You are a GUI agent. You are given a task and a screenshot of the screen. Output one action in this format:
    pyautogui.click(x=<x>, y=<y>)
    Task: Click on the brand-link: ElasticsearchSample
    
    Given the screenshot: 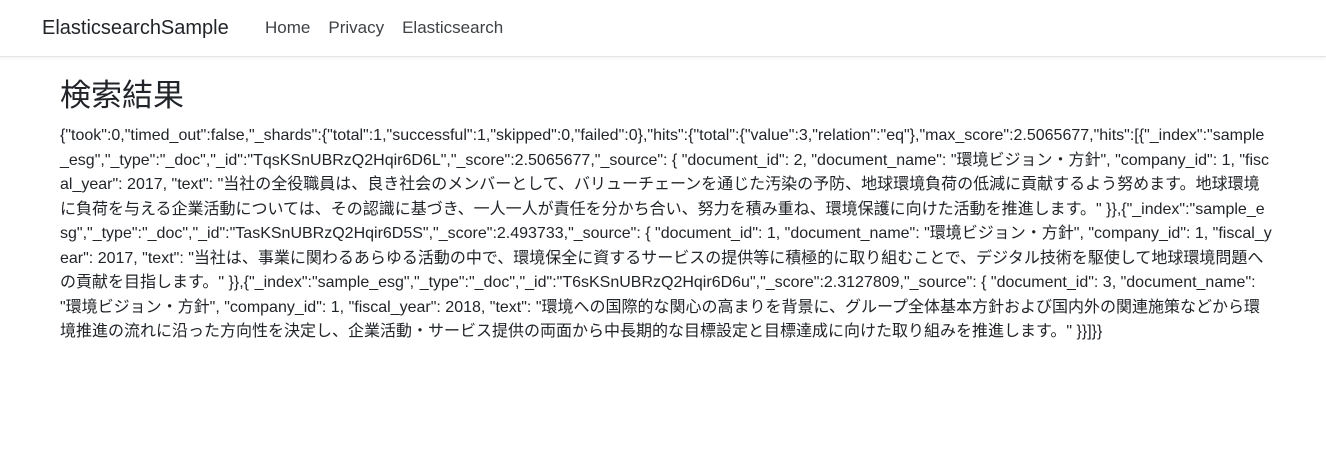 What is the action you would take?
    pyautogui.click(x=135, y=28)
    